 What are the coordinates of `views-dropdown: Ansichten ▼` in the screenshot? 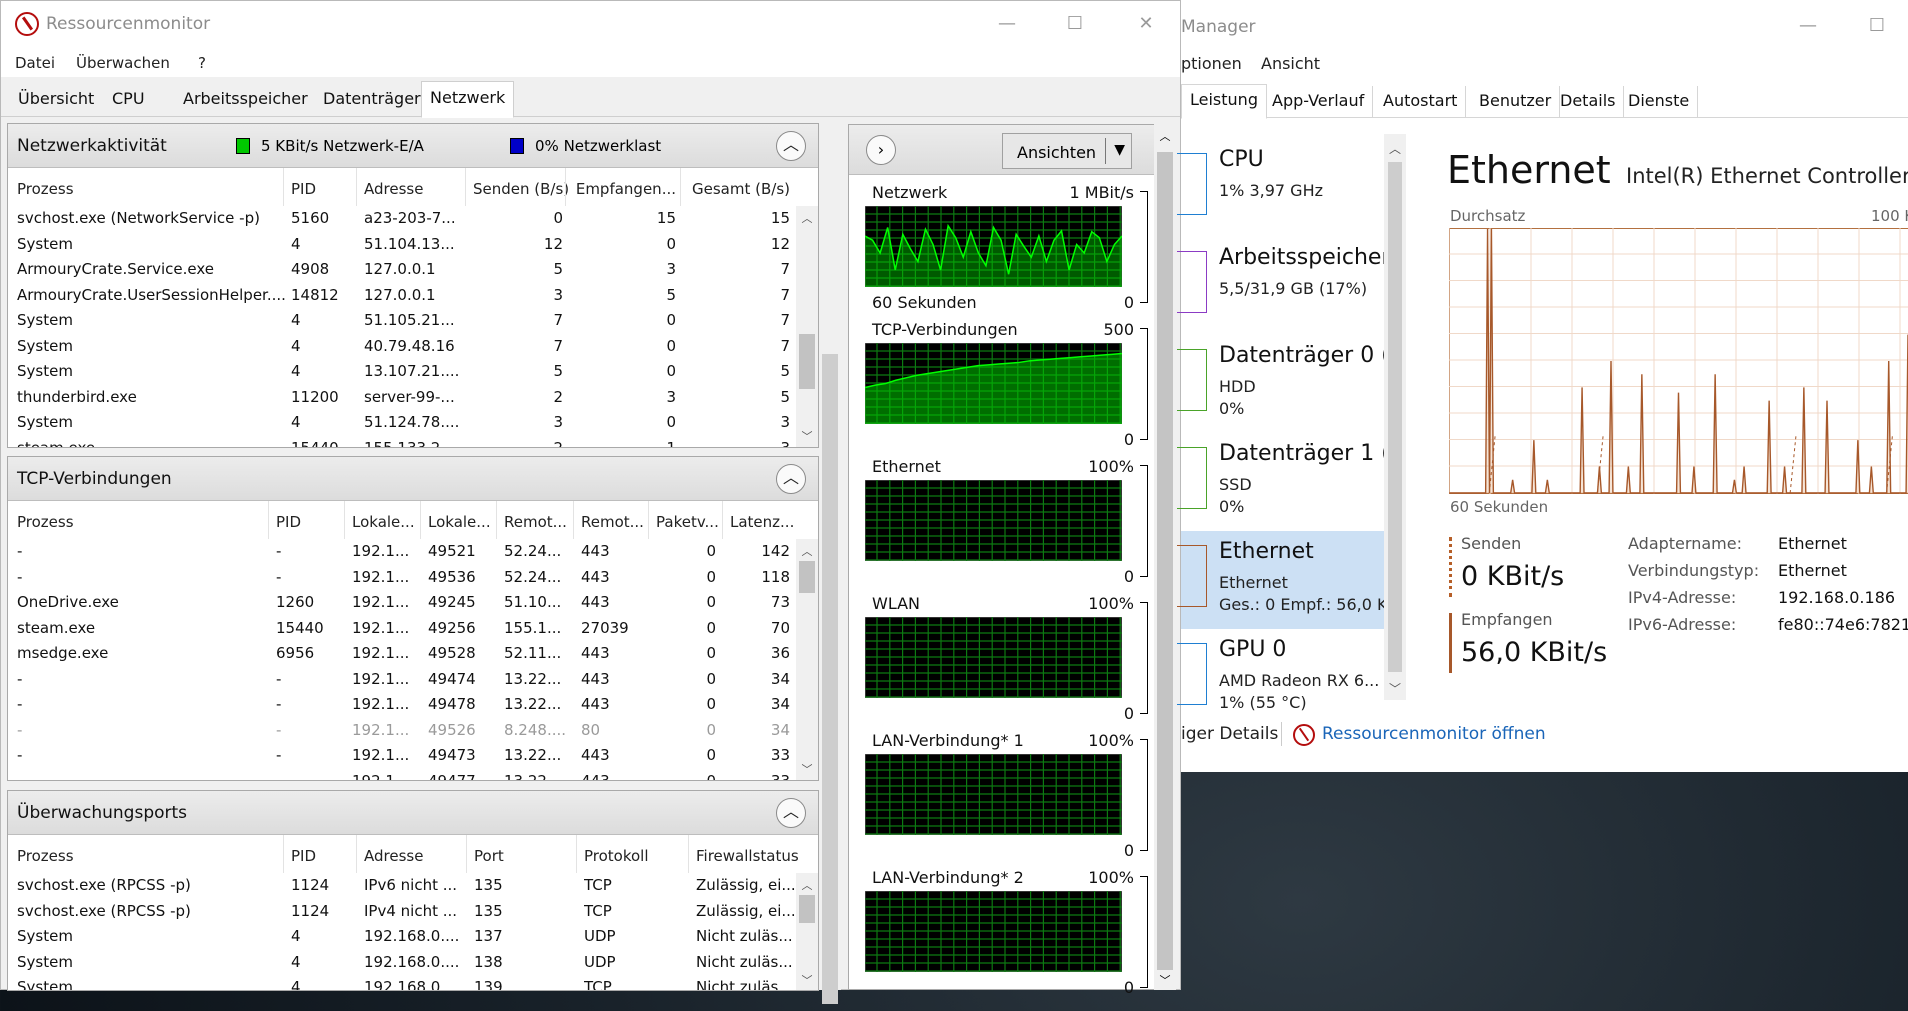 It's located at (1067, 151).